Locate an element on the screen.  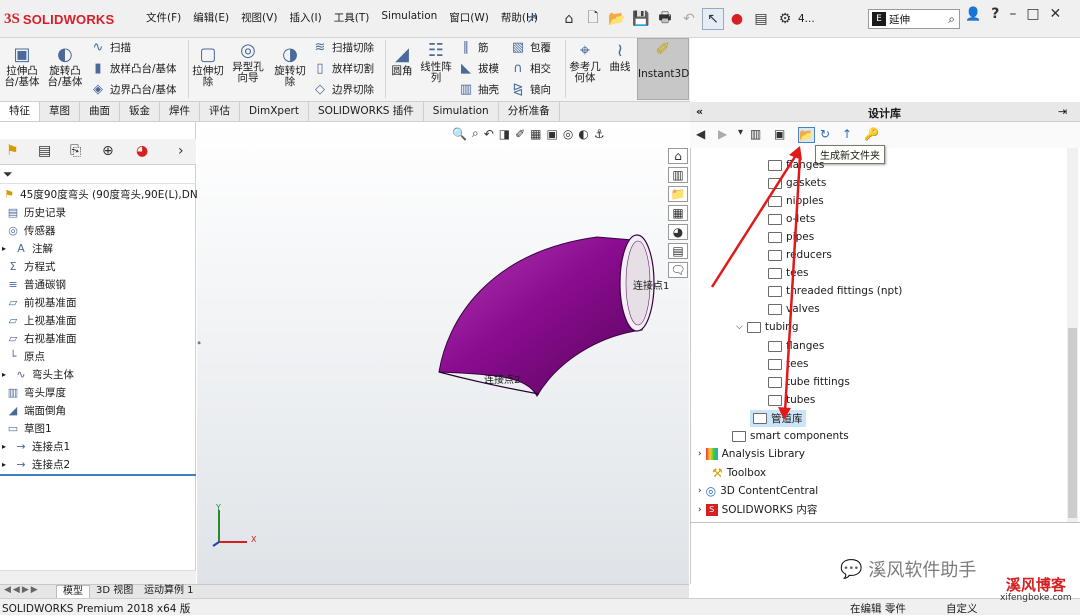
print-icon: 🖶 is located at coordinates (665, 19).